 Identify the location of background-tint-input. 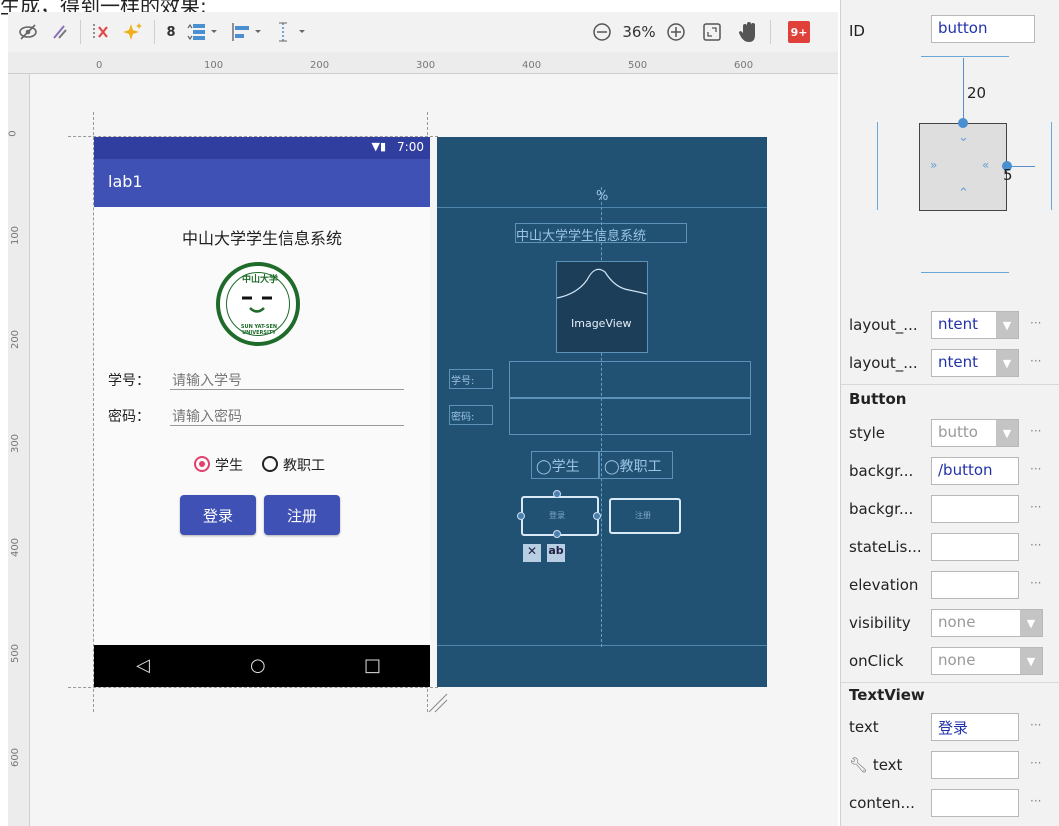
(975, 509).